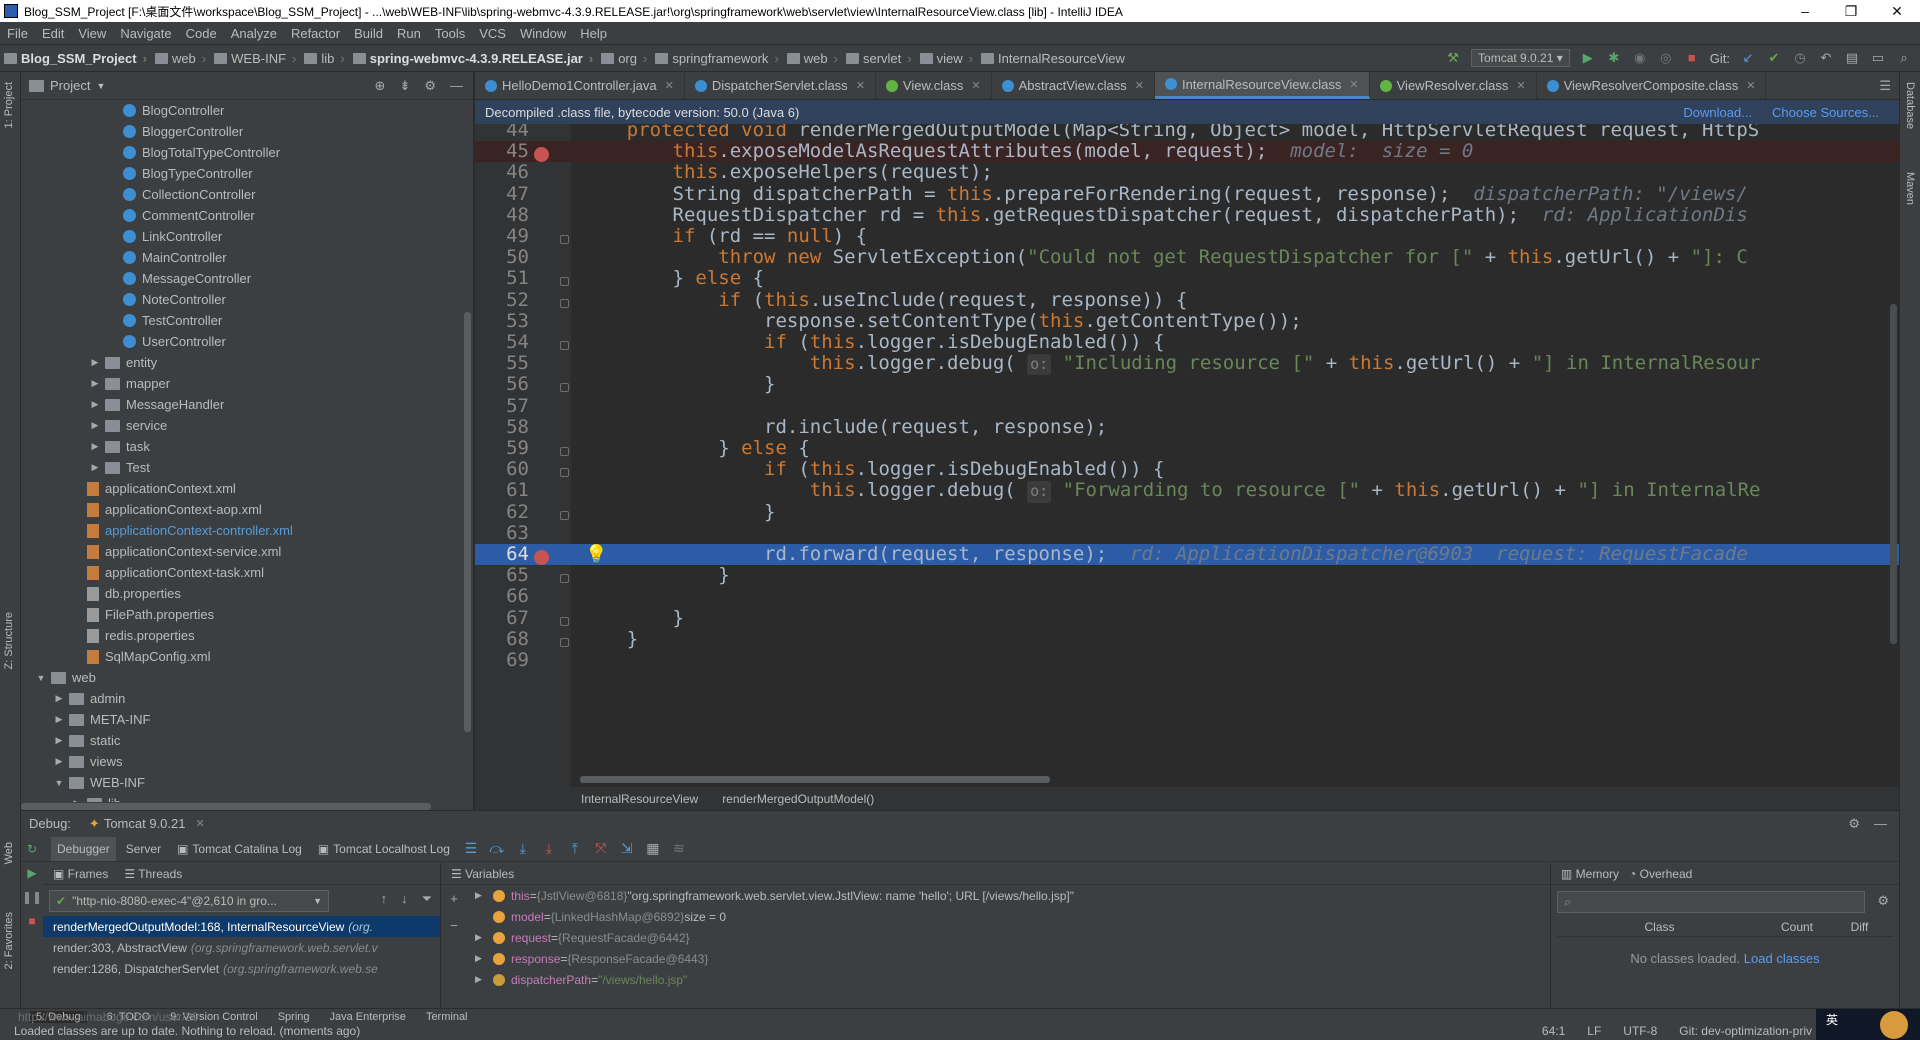 The width and height of the screenshot is (1920, 1040). What do you see at coordinates (1053, 58) in the screenshot?
I see `breadcrumb-item: InternalResourceView` at bounding box center [1053, 58].